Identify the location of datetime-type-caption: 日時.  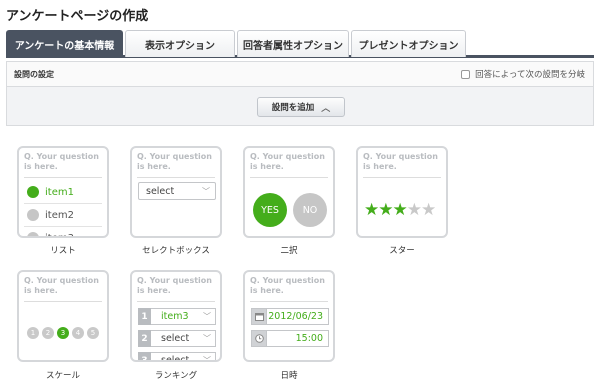
(289, 376).